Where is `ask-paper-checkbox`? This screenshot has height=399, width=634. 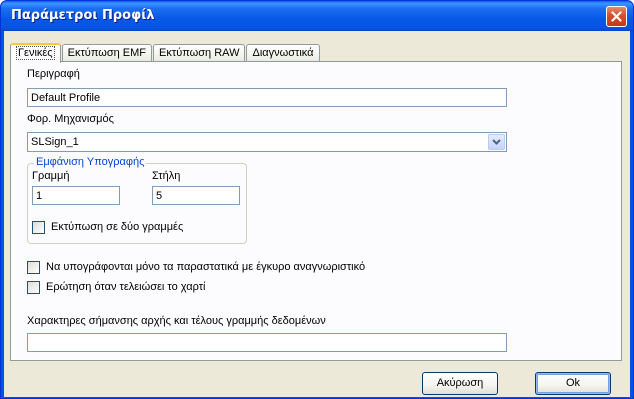 ask-paper-checkbox is located at coordinates (33, 287).